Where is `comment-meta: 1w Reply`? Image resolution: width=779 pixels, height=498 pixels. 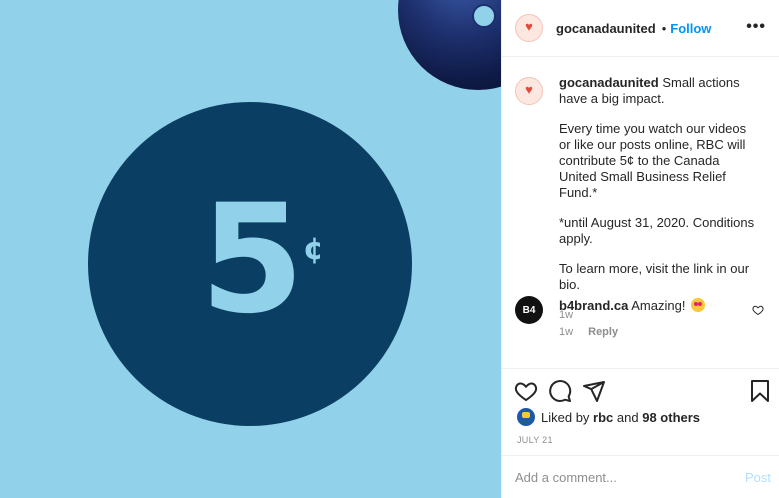 comment-meta: 1w Reply is located at coordinates (632, 332).